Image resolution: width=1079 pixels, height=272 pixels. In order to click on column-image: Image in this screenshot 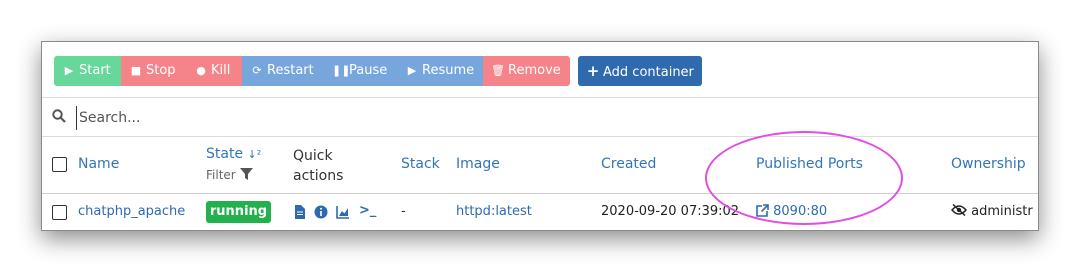, I will do `click(478, 164)`.